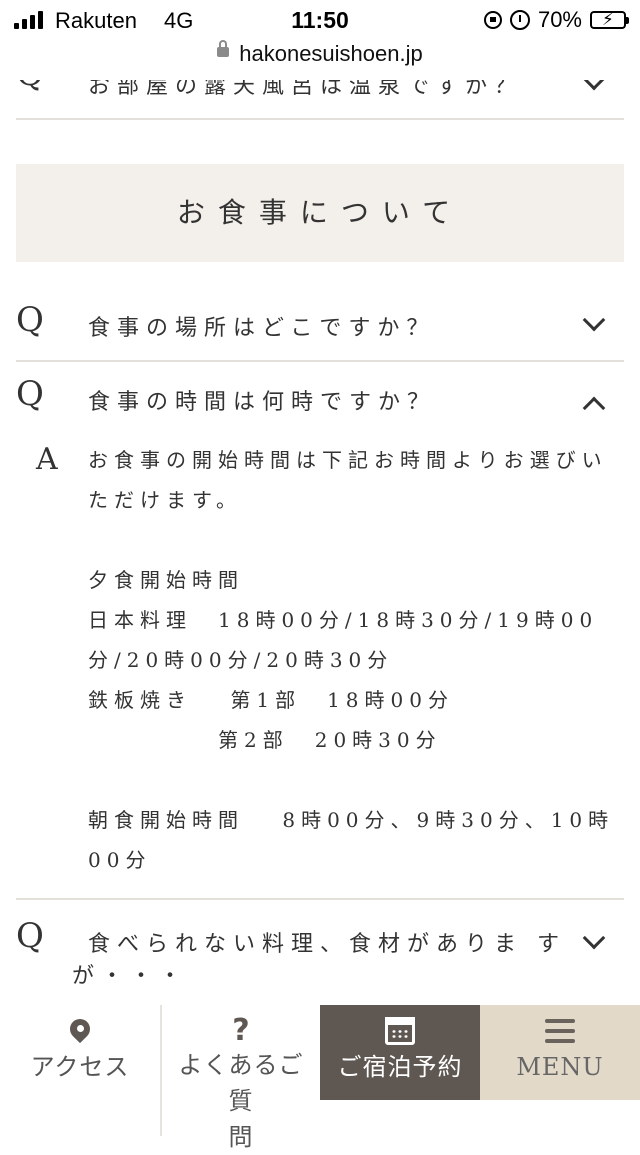 The height and width of the screenshot is (1155, 640). I want to click on faq-item-food-allergy: Q 食べられない料理、食材がありま す が・・・, so click(320, 952).